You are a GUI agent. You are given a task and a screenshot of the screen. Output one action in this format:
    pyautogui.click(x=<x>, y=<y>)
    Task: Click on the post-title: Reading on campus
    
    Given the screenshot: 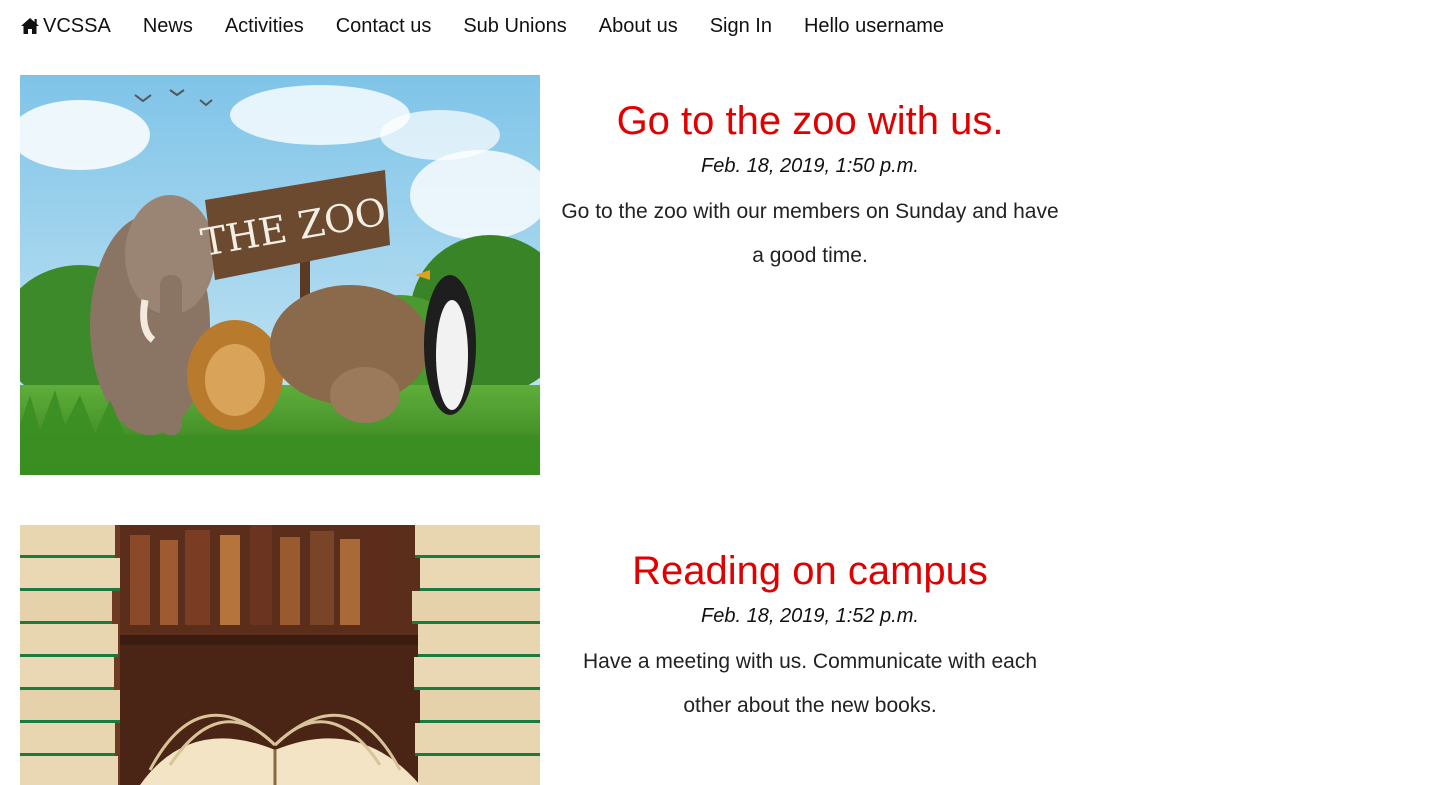 What is the action you would take?
    pyautogui.click(x=810, y=571)
    